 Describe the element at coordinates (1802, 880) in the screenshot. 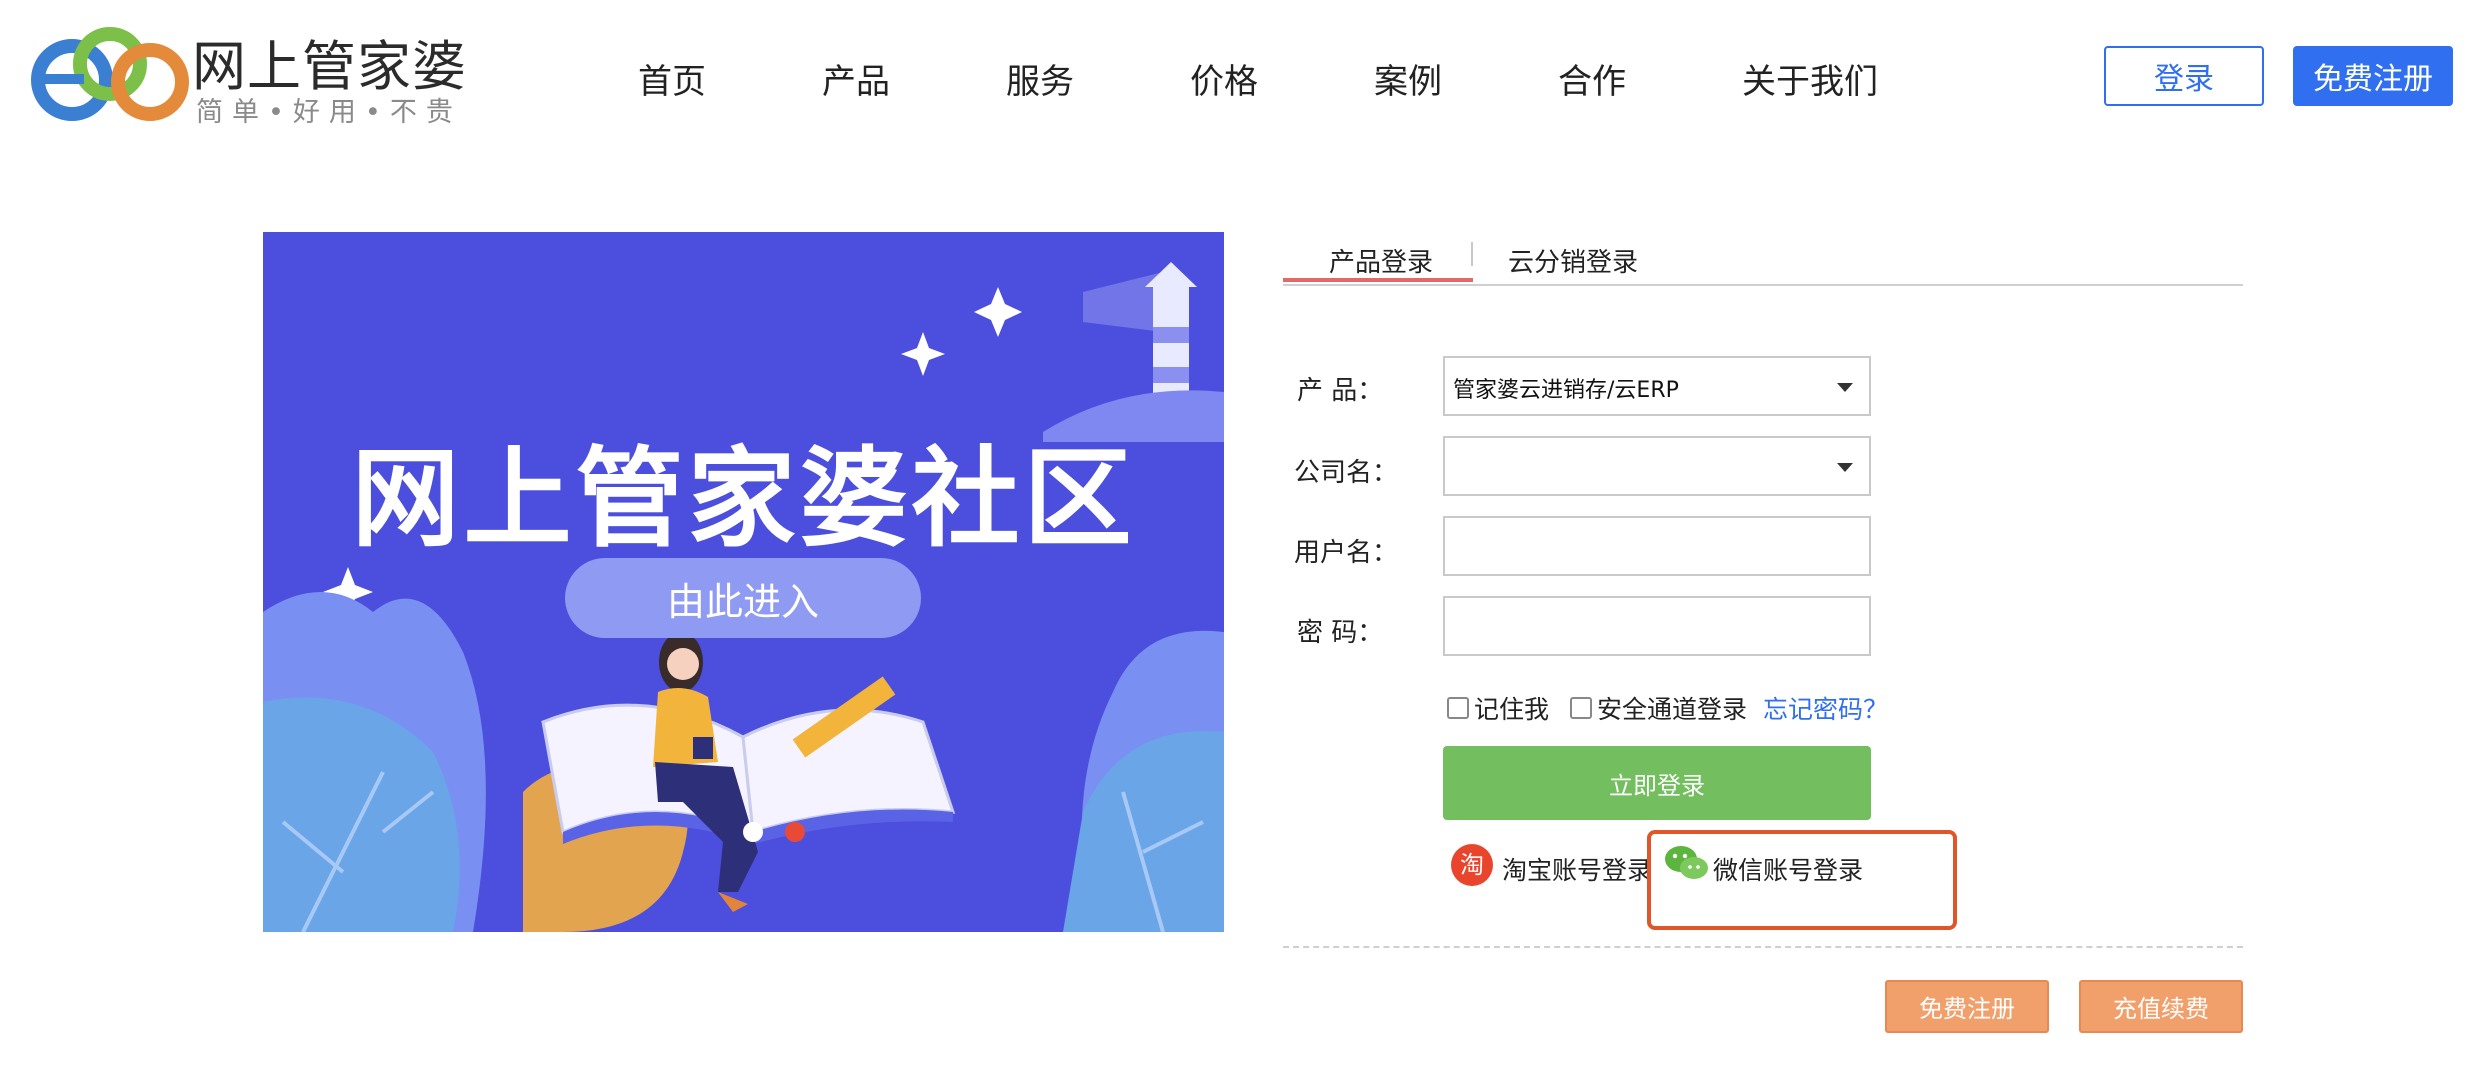

I see `wechat-highlight-box` at that location.